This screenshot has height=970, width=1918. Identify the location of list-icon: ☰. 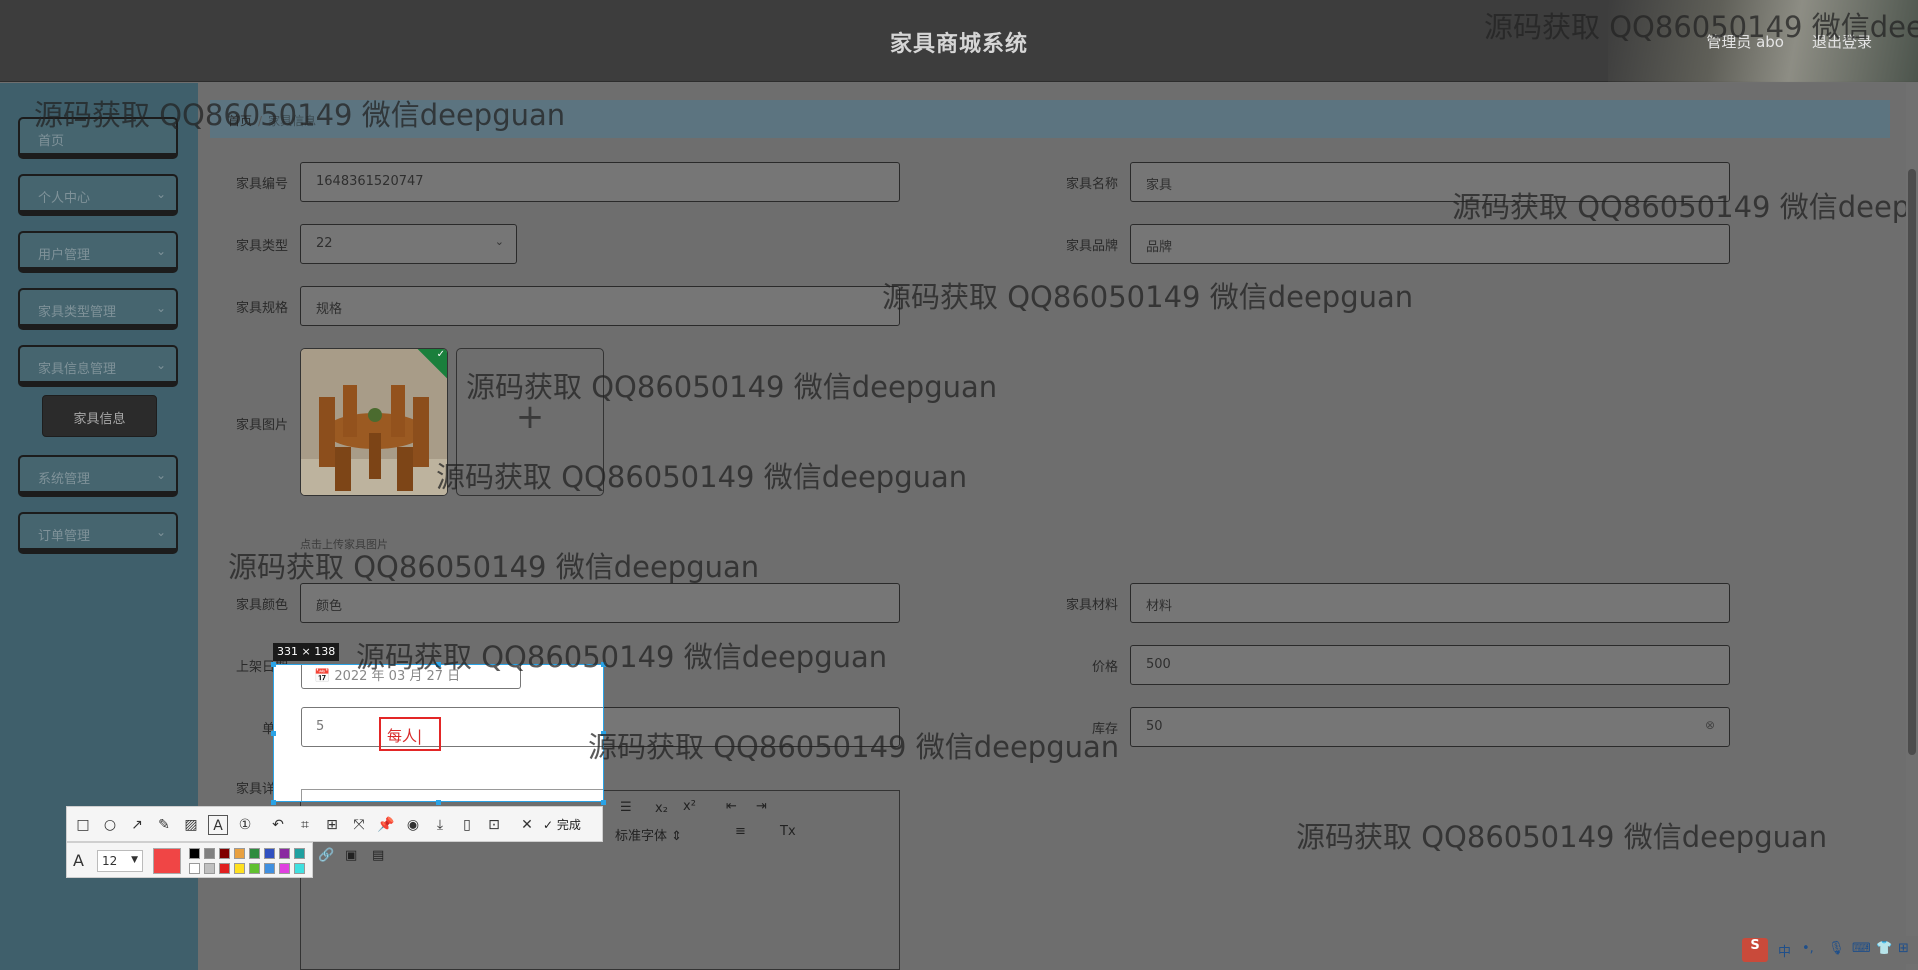
(626, 807).